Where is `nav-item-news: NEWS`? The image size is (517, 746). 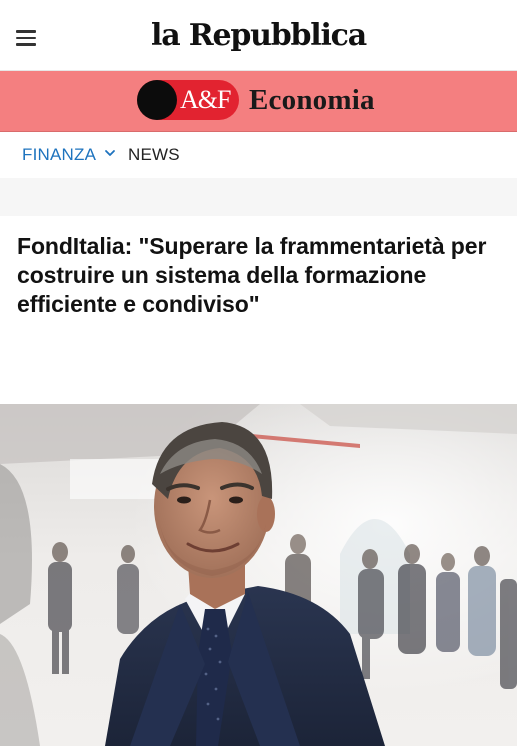 nav-item-news: NEWS is located at coordinates (154, 155).